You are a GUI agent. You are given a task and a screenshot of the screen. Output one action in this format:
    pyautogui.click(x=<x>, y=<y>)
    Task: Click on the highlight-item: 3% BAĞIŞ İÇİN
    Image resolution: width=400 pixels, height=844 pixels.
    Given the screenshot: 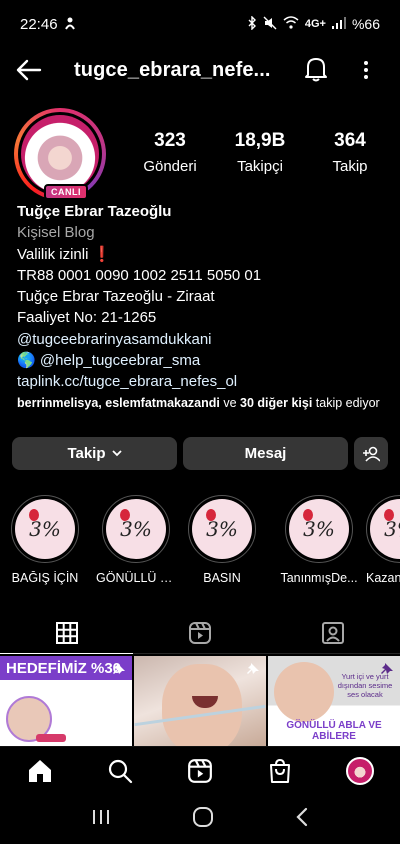 What is the action you would take?
    pyautogui.click(x=45, y=540)
    